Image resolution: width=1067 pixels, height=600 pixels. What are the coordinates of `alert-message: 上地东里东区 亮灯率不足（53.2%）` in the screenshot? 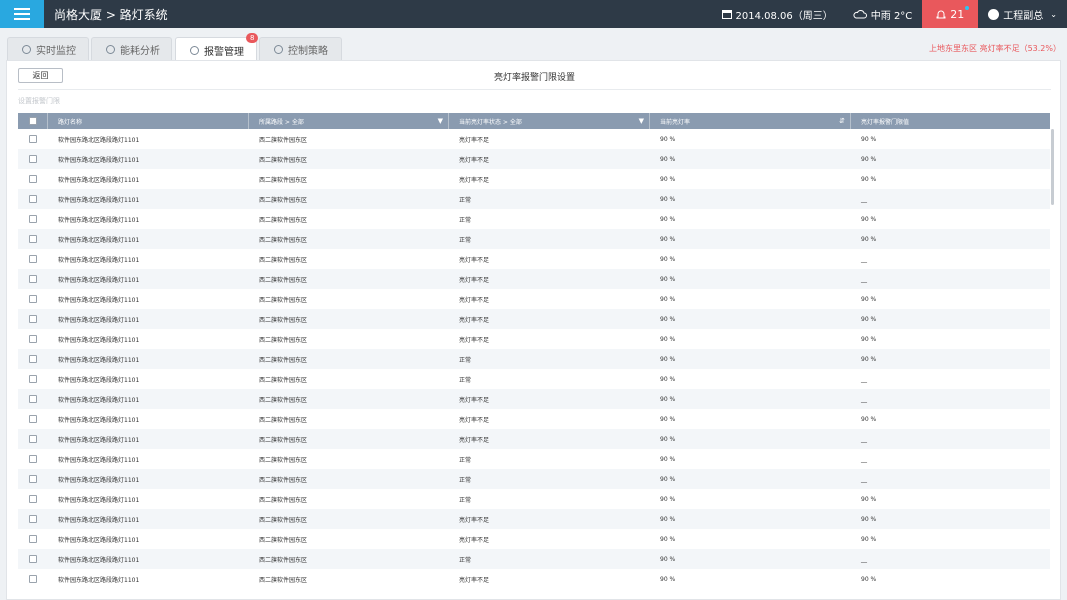 It's located at (995, 48).